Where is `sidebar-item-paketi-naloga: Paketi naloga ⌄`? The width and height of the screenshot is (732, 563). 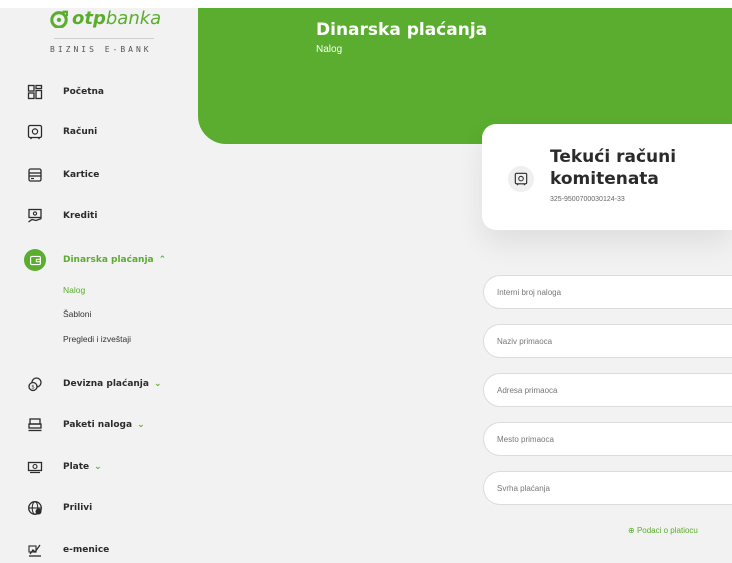 sidebar-item-paketi-naloga: Paketi naloga ⌄ is located at coordinates (111, 425).